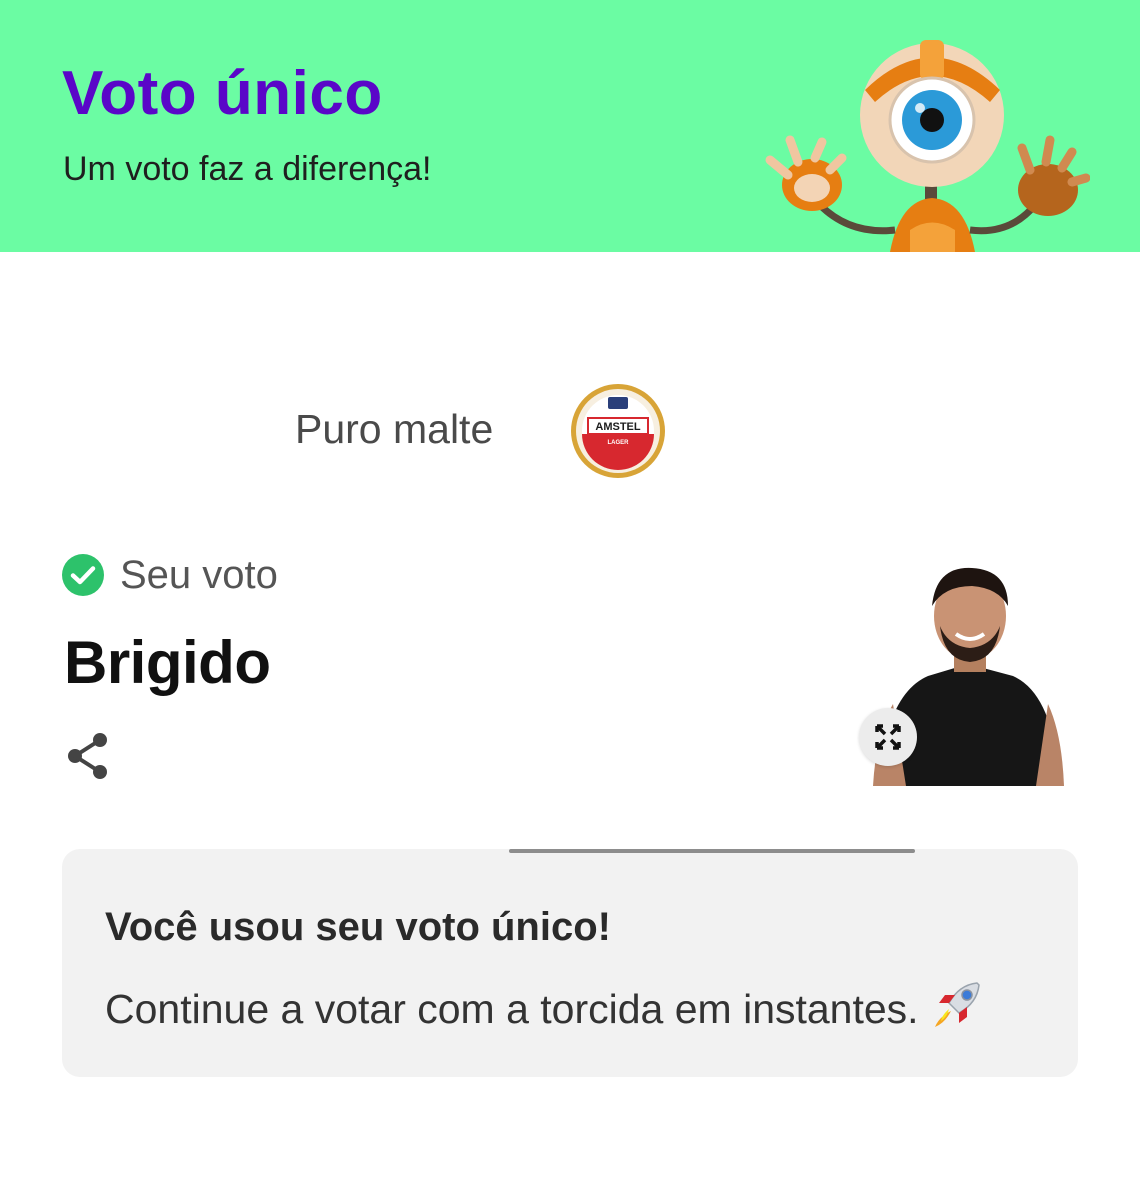 This screenshot has height=1200, width=1140. What do you see at coordinates (88, 756) in the screenshot?
I see `share-icon` at bounding box center [88, 756].